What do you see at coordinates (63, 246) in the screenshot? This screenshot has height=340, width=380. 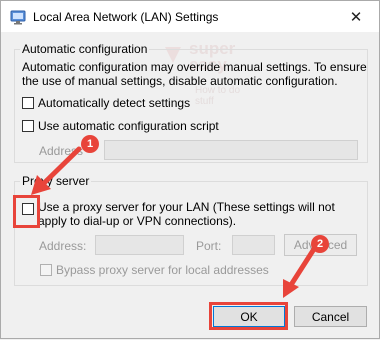 I see `proxy-address-label: Address:` at bounding box center [63, 246].